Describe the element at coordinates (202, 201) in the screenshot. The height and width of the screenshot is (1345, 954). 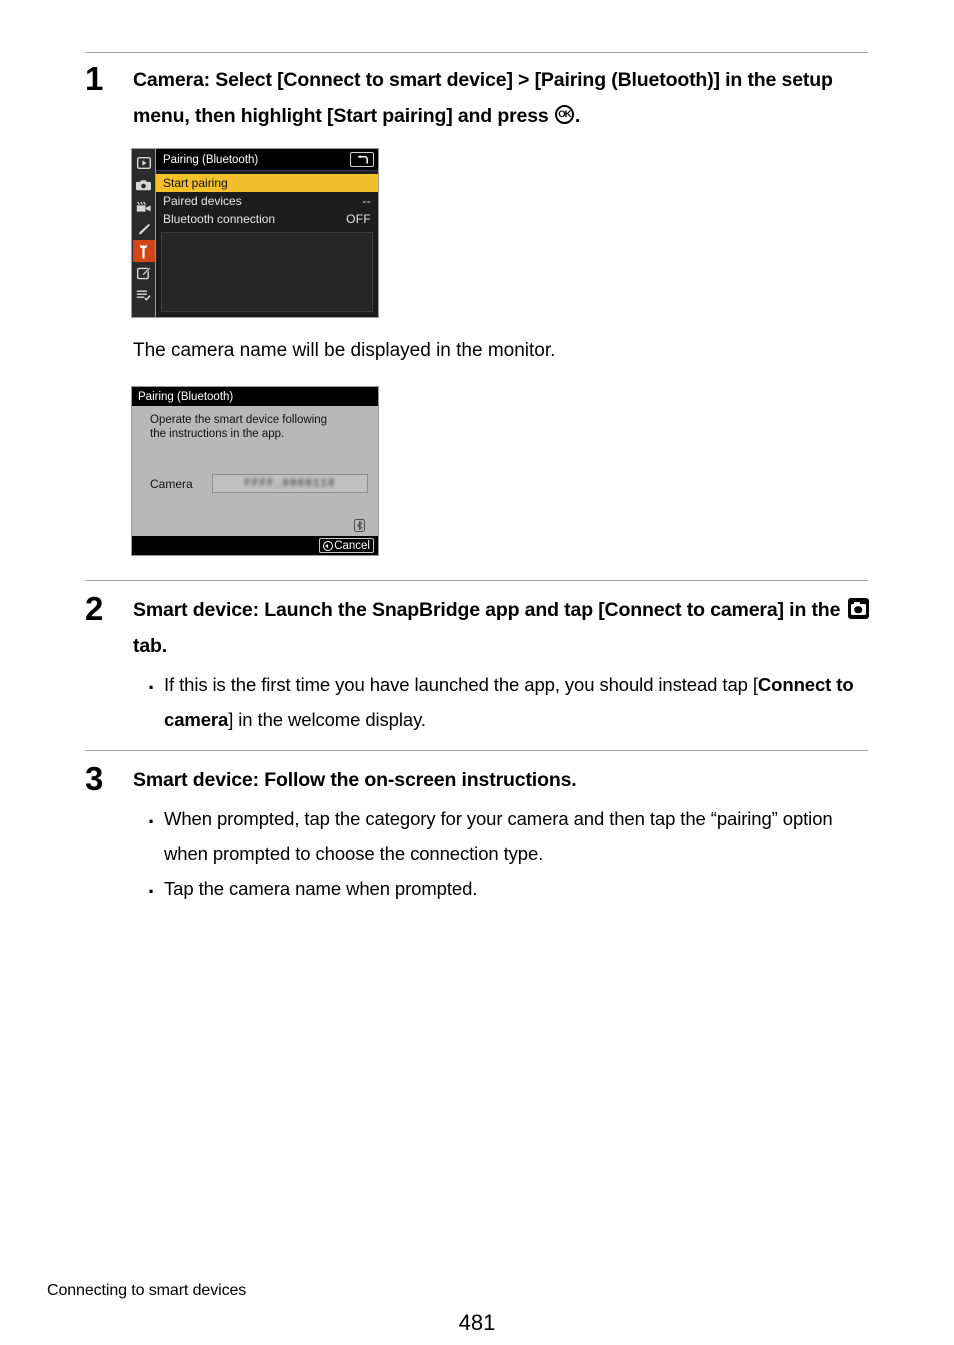
I see `menu-row-label: Paired devices` at that location.